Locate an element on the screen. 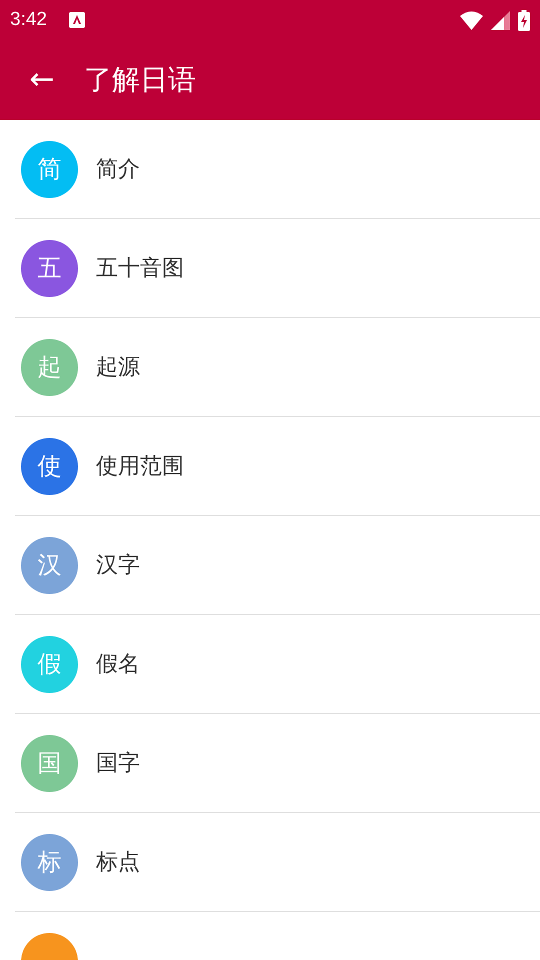 The height and width of the screenshot is (960, 540). list-item: 起 起源 is located at coordinates (277, 367).